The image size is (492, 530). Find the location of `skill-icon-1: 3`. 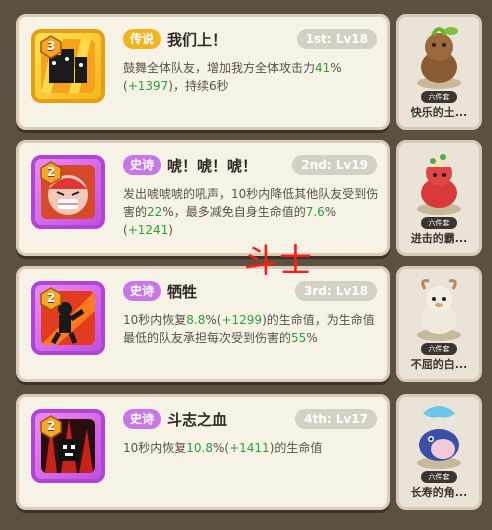

skill-icon-1: 3 is located at coordinates (68, 66).